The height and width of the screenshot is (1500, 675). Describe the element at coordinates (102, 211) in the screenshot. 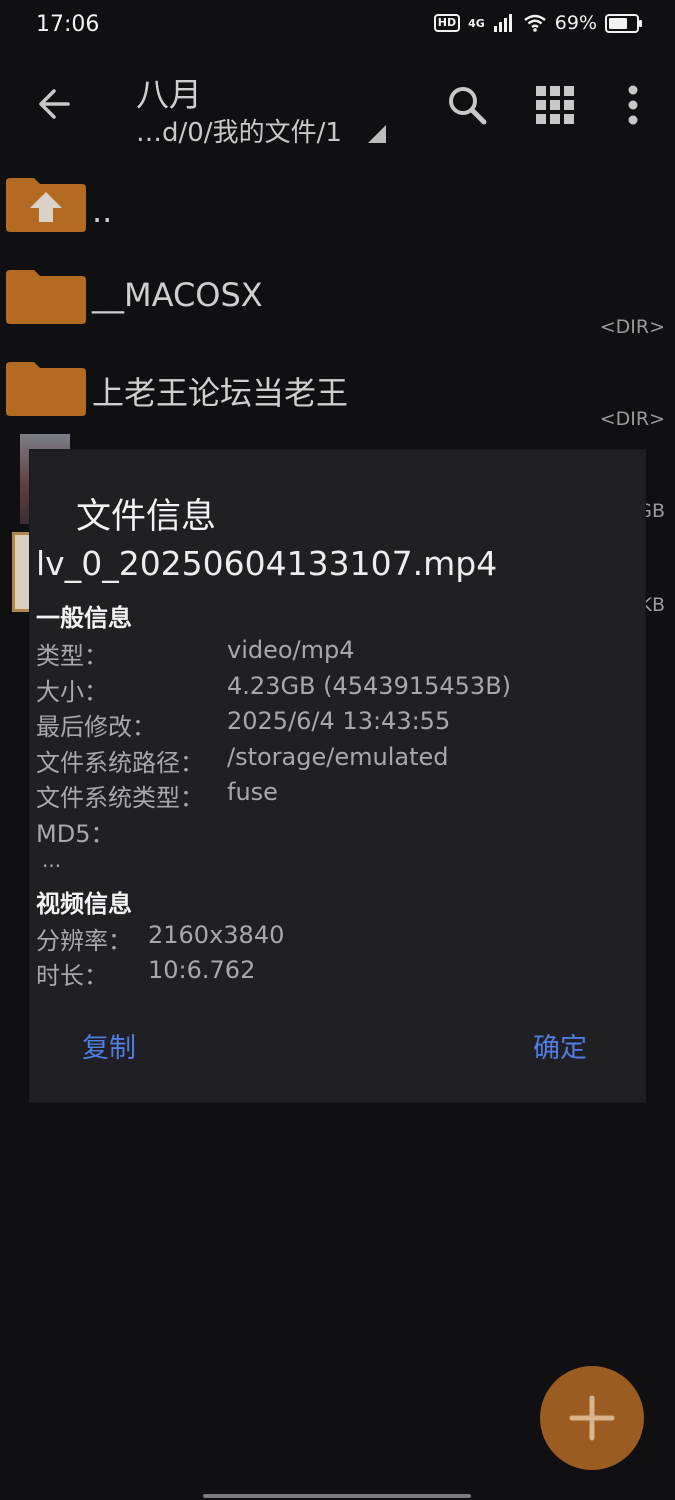

I see `file-name: ..` at that location.